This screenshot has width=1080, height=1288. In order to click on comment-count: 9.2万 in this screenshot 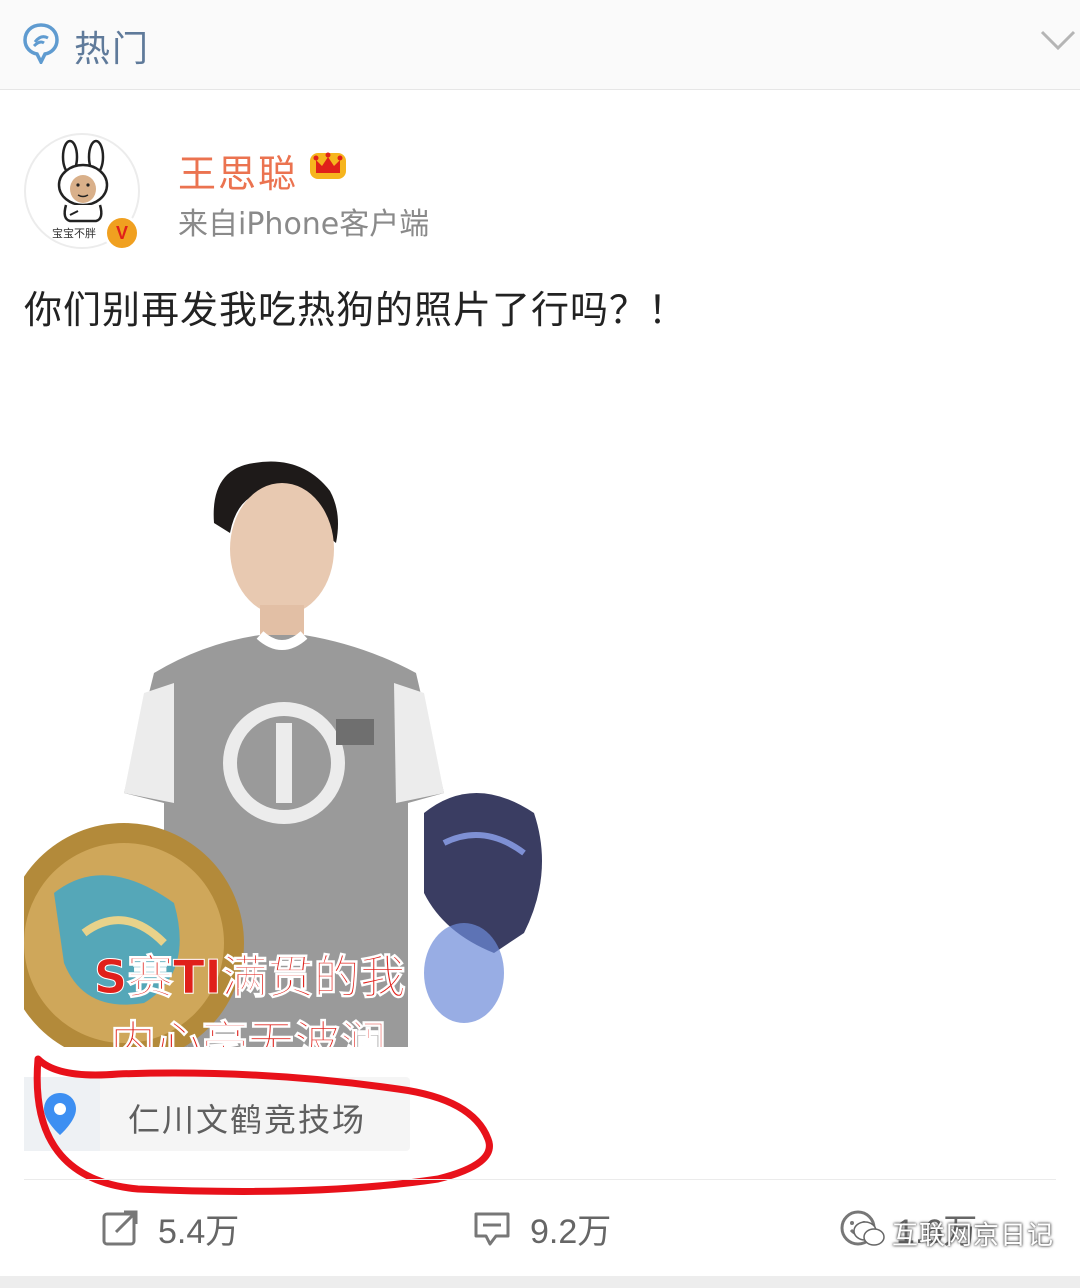, I will do `click(571, 1231)`.